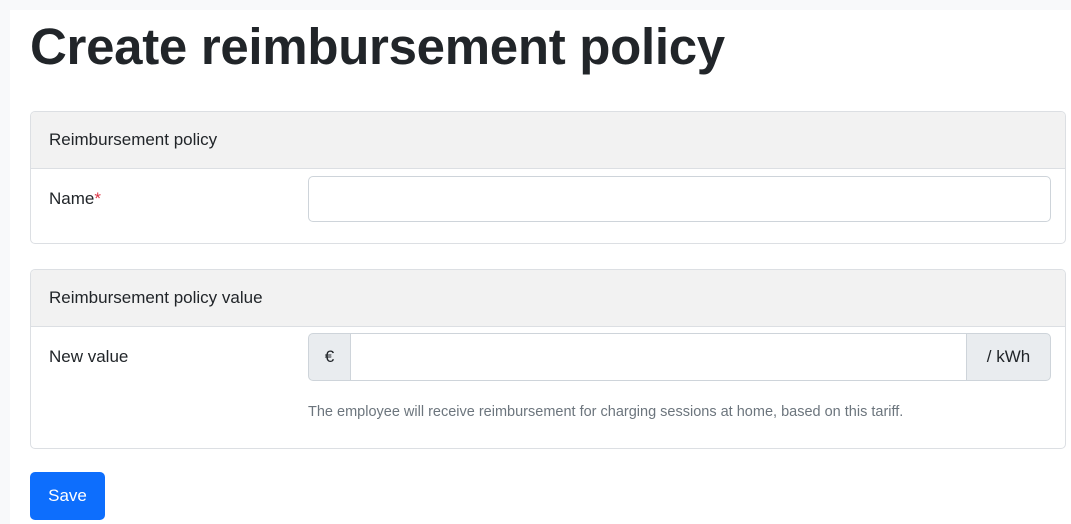 The width and height of the screenshot is (1071, 524). I want to click on name-field-label: Name*, so click(75, 199).